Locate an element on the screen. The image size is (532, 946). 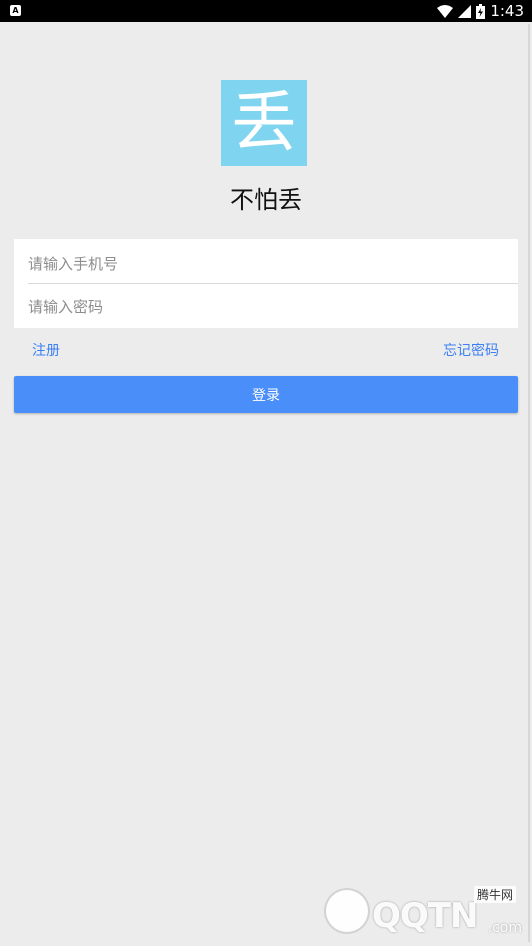
status-icons: 1:43 is located at coordinates (480, 11).